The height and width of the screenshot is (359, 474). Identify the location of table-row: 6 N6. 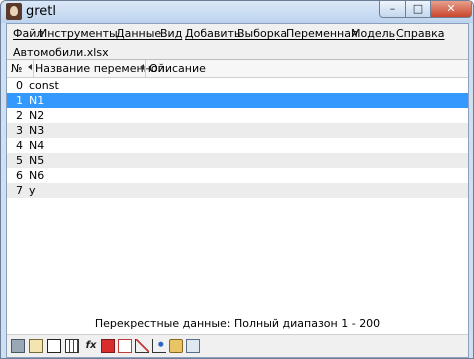
(237, 175).